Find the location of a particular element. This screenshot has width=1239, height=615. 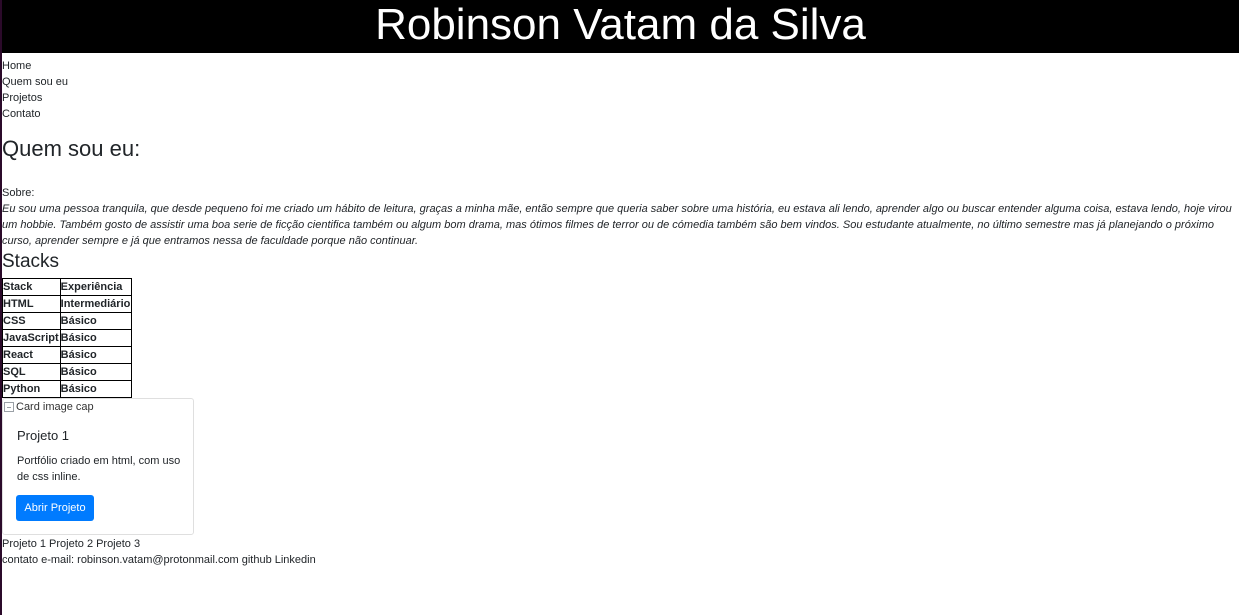

nav-link-contato: Contato is located at coordinates (620, 114).